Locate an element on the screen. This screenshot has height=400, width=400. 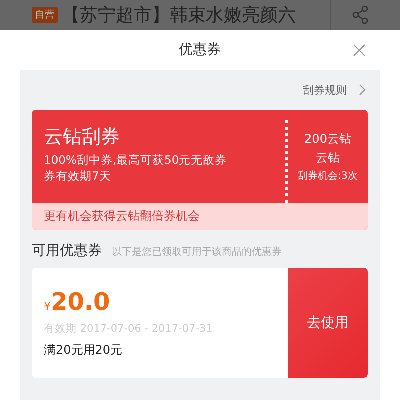
coupon-condition: 满20元用20元 is located at coordinates (84, 350).